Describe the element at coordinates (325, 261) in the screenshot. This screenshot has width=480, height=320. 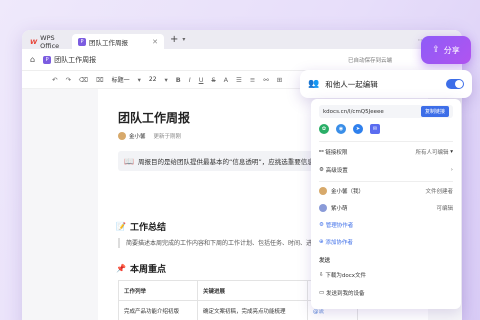
I see `send-section-title: 发送` at that location.